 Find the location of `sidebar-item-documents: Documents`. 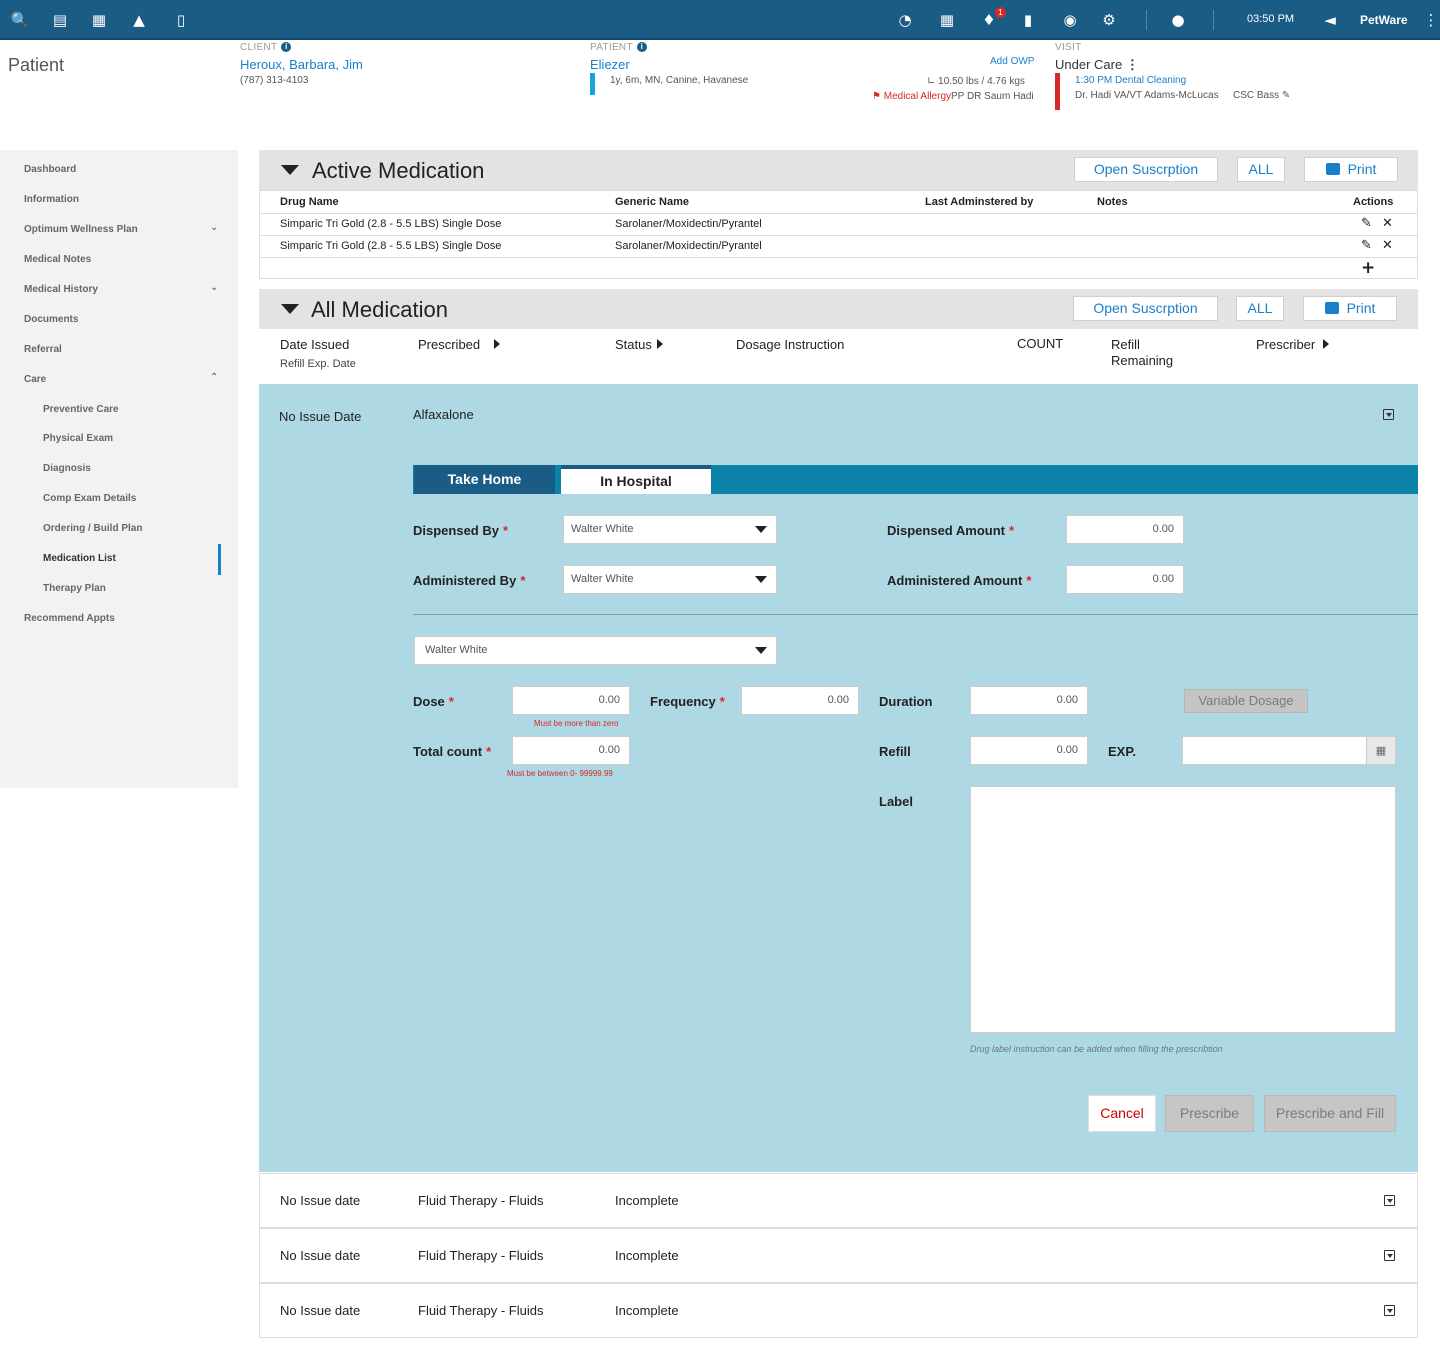

sidebar-item-documents: Documents is located at coordinates (51, 319).